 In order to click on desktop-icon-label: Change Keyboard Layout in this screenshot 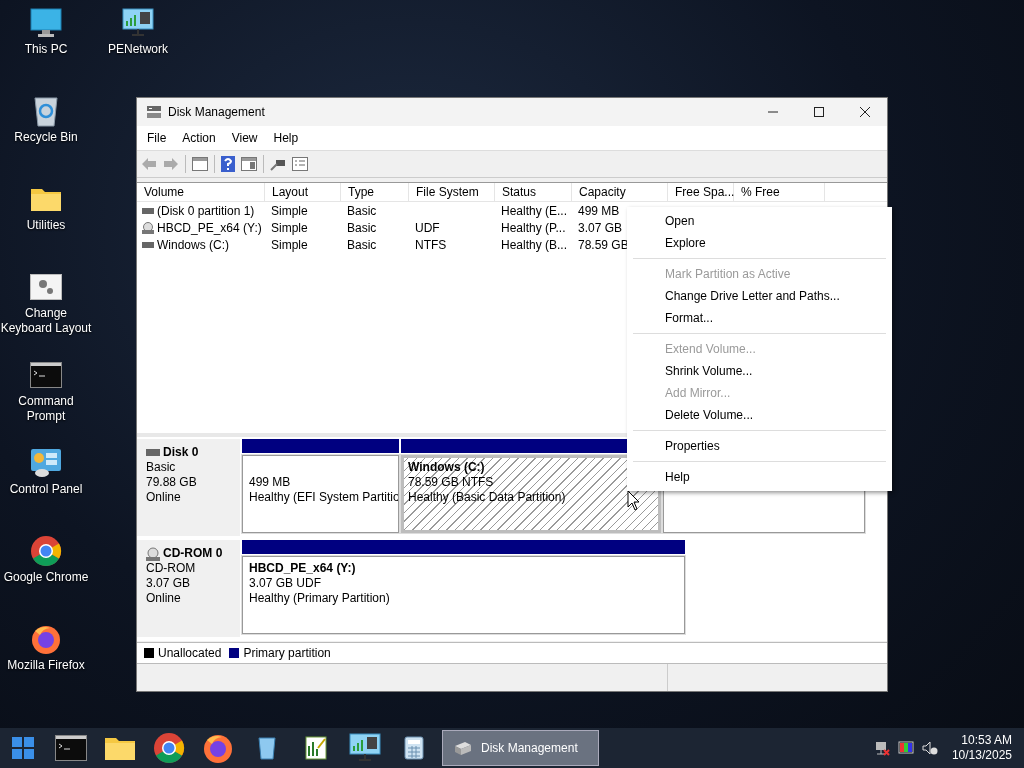, I will do `click(46, 321)`.